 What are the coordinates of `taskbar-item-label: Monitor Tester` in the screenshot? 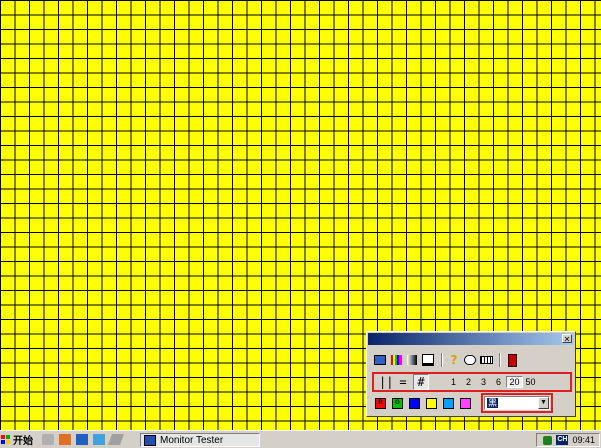 It's located at (192, 440).